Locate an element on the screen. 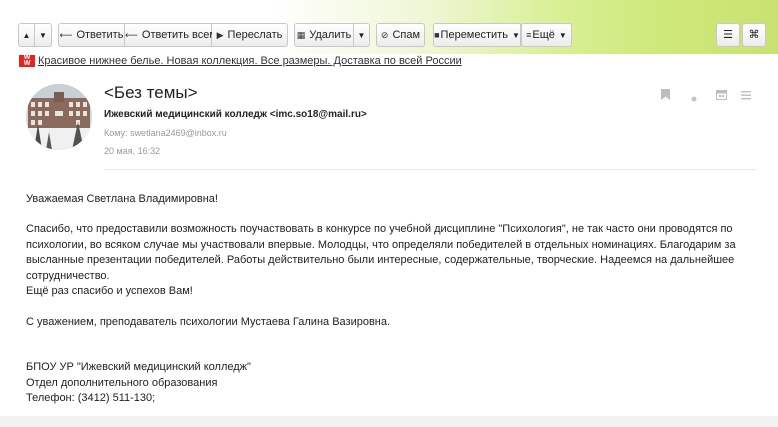  body-line: Ещё раз спасибо и успехов Вам! is located at coordinates (109, 291).